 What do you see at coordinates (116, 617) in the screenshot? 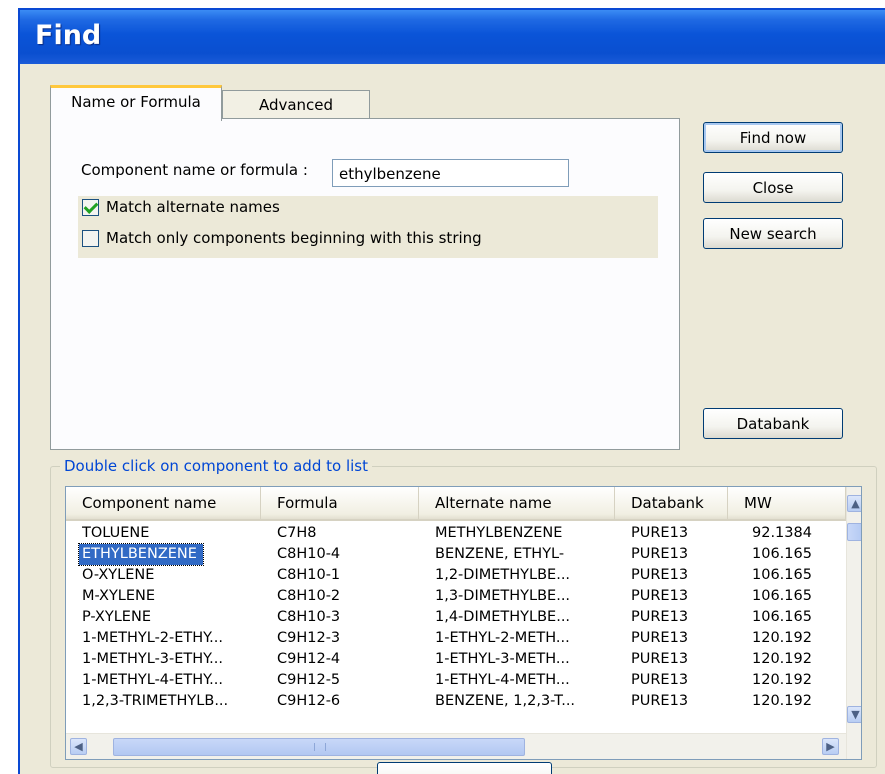
I see `row-component-name: P-XYLENE` at bounding box center [116, 617].